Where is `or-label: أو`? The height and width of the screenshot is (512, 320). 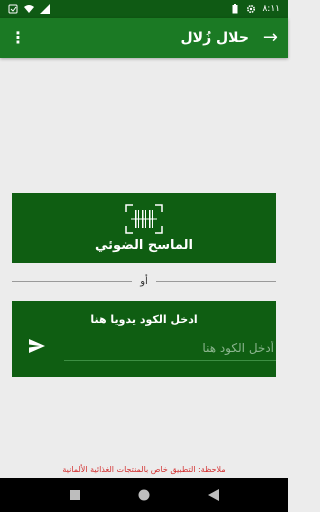
or-label: أو is located at coordinates (144, 281).